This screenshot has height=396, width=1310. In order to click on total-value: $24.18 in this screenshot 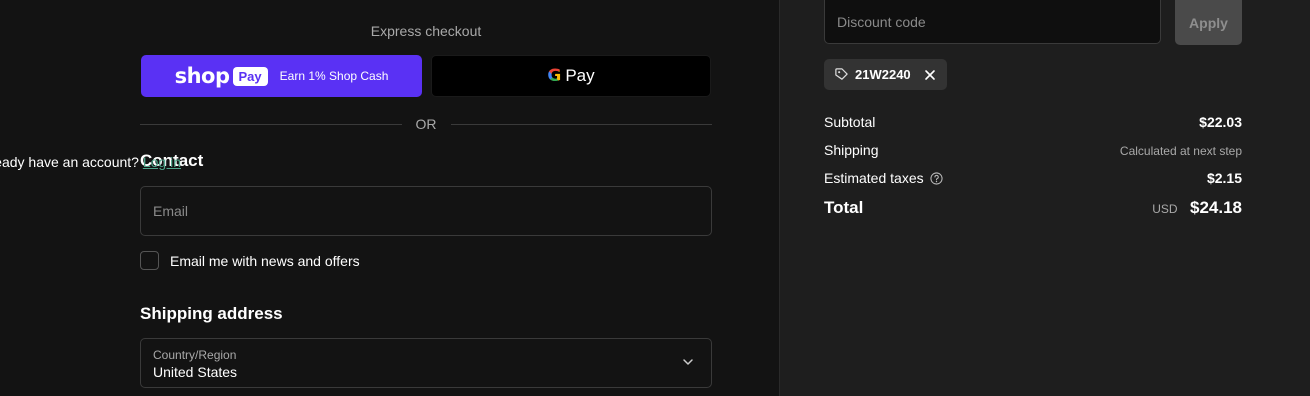, I will do `click(1216, 207)`.